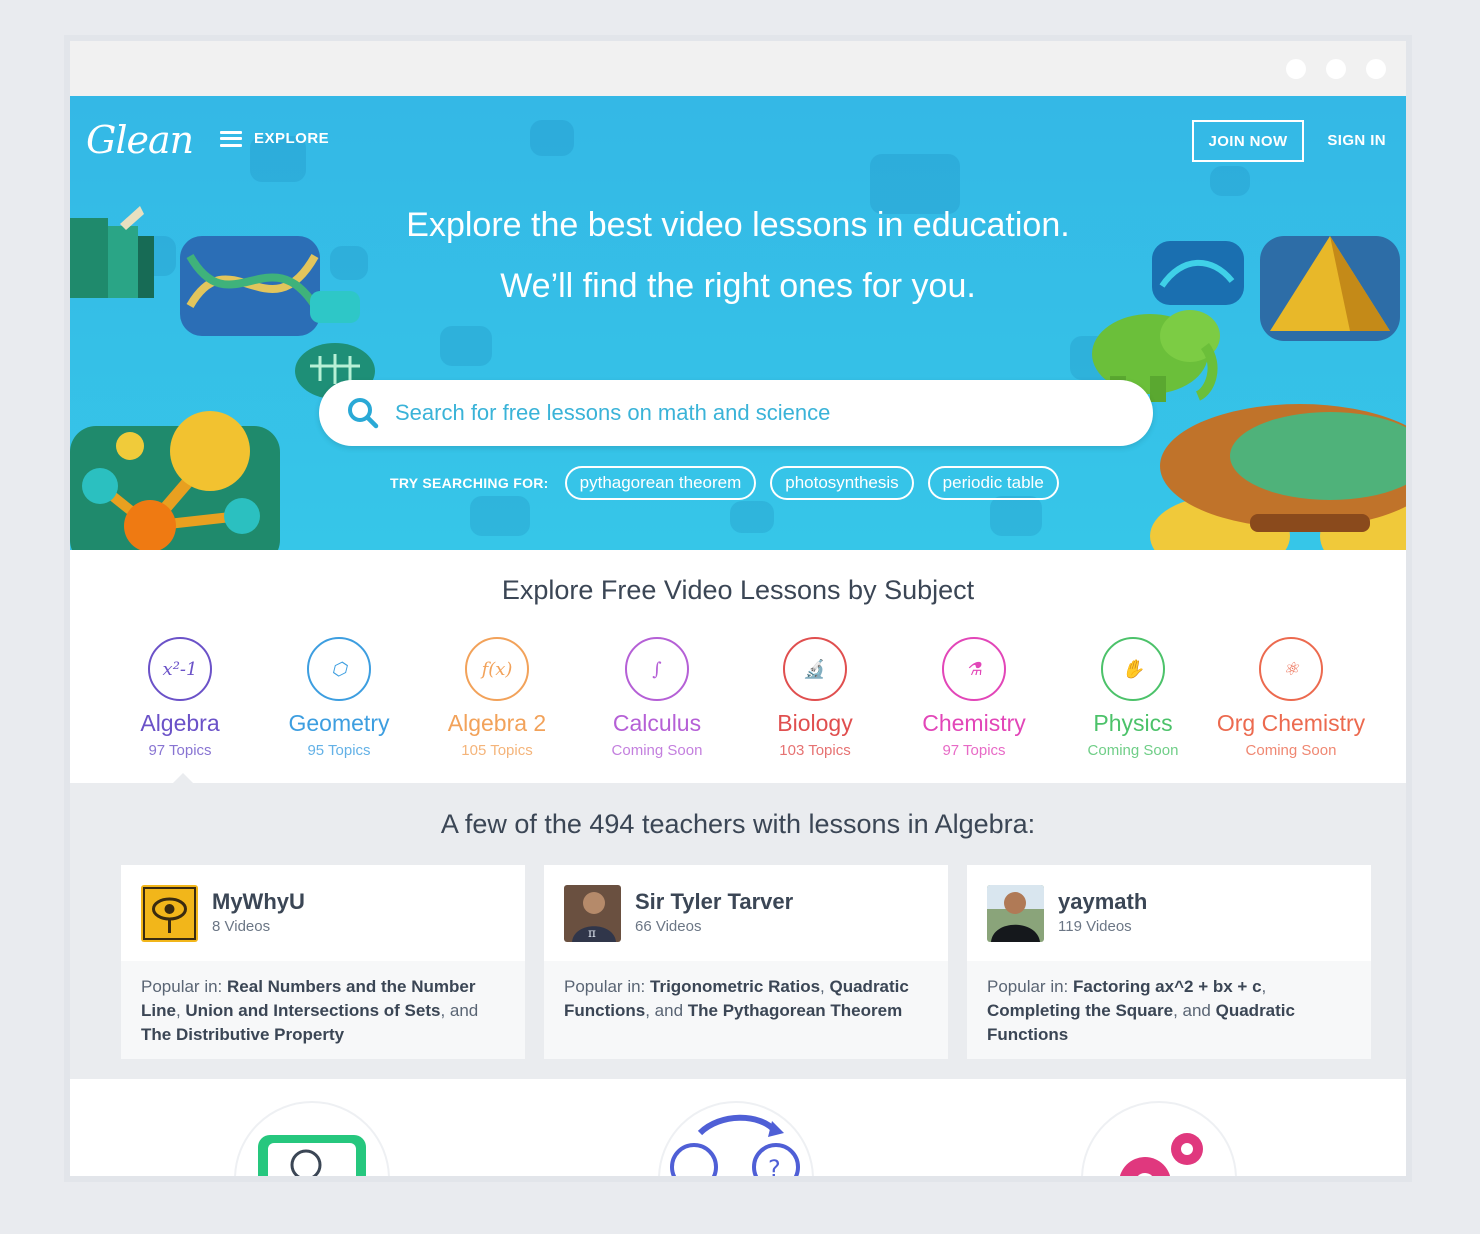  Describe the element at coordinates (815, 669) in the screenshot. I see `microscope-icon: 🔬` at that location.